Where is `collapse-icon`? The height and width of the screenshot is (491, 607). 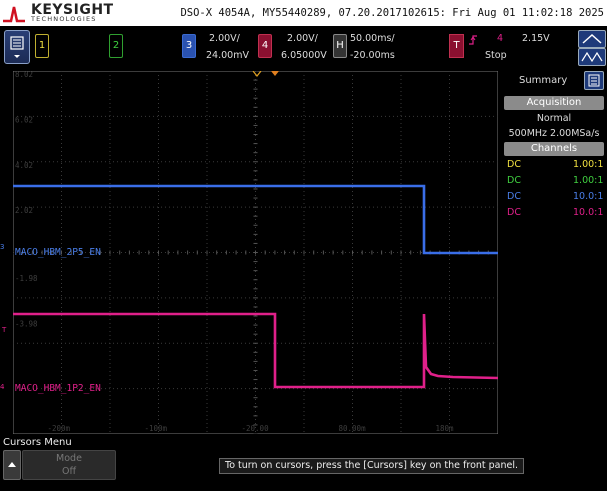 collapse-icon is located at coordinates (592, 38).